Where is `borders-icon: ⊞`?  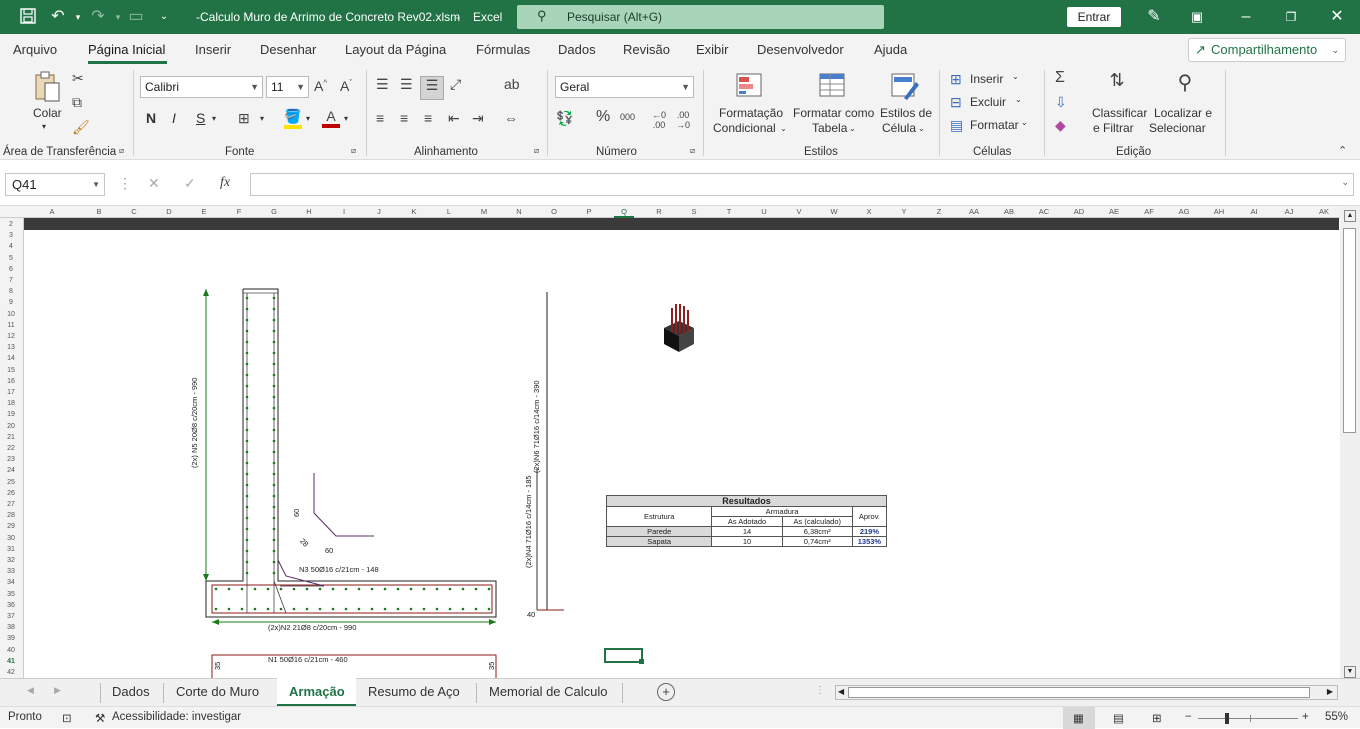
borders-icon: ⊞ is located at coordinates (244, 118).